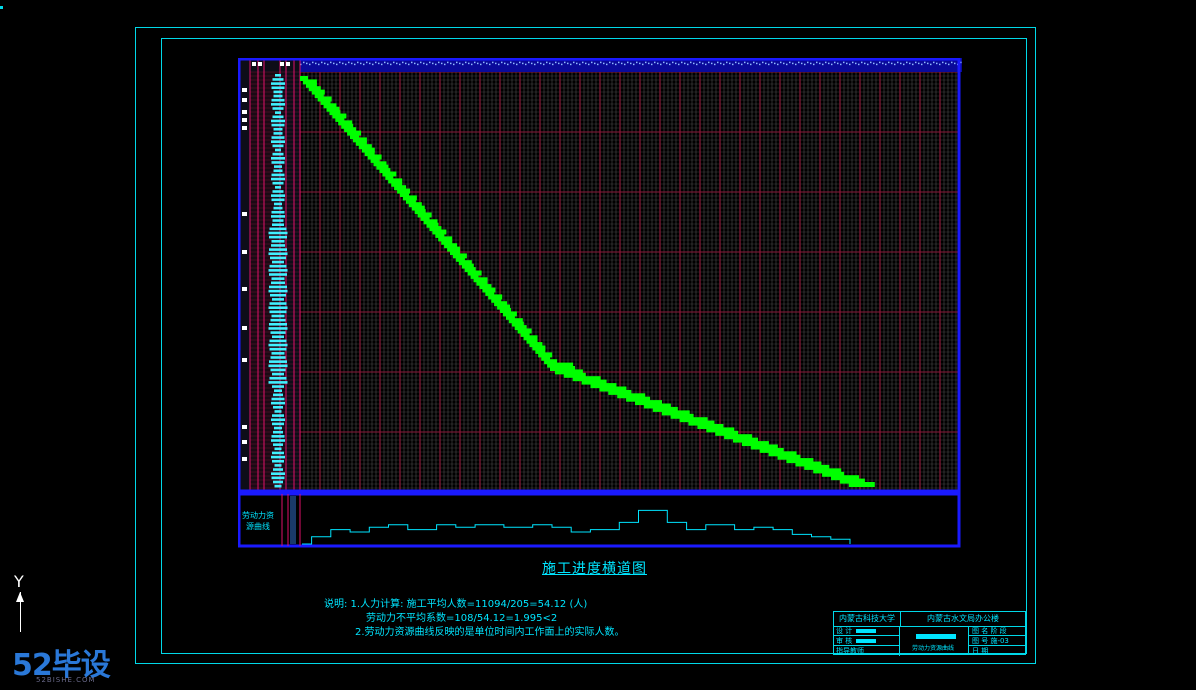 Image resolution: width=1196 pixels, height=690 pixels. I want to click on row-review: 审 核, so click(867, 641).